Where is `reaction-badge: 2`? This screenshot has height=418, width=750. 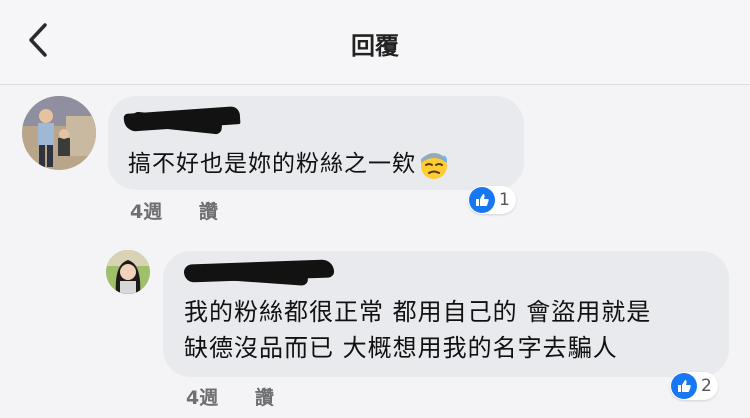
reaction-badge: 2 is located at coordinates (694, 386).